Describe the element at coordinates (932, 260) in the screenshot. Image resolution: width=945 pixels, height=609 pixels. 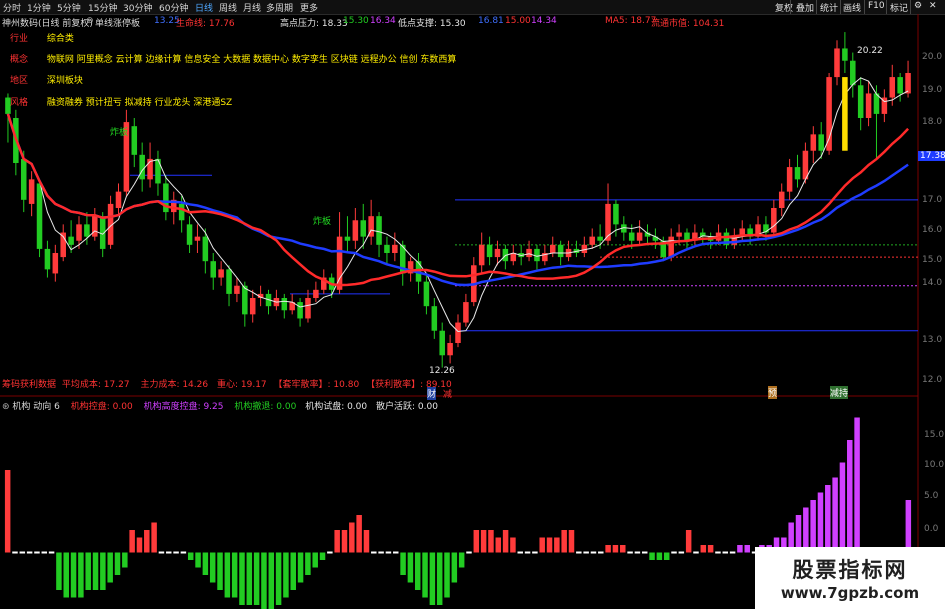
I see `price-tick: 15.0` at that location.